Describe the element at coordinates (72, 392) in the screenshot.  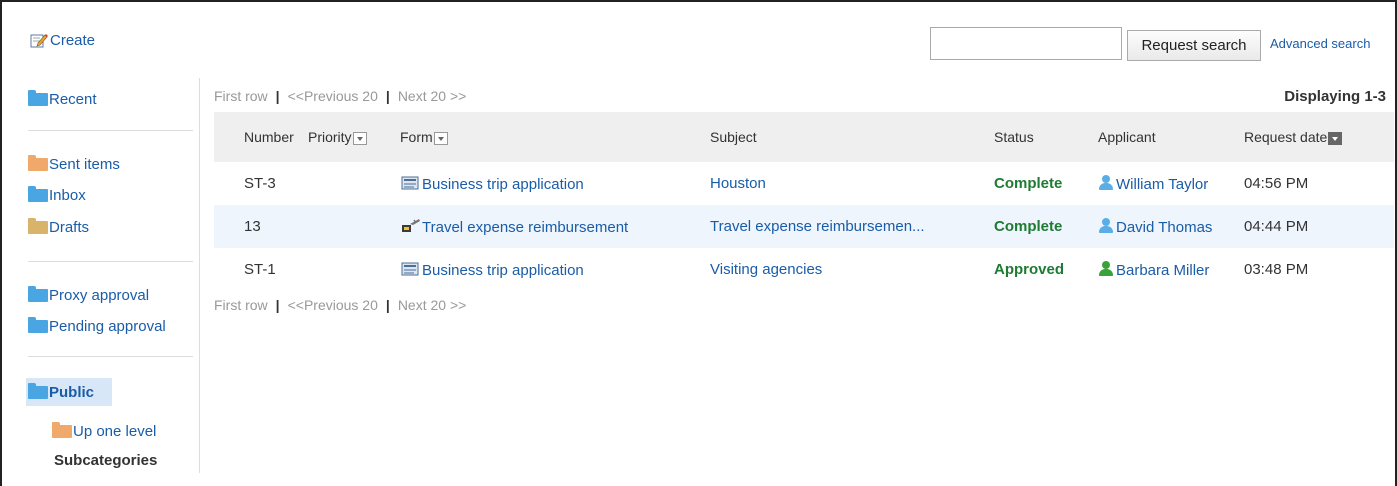
I see `sidebar-item-label: Public` at that location.